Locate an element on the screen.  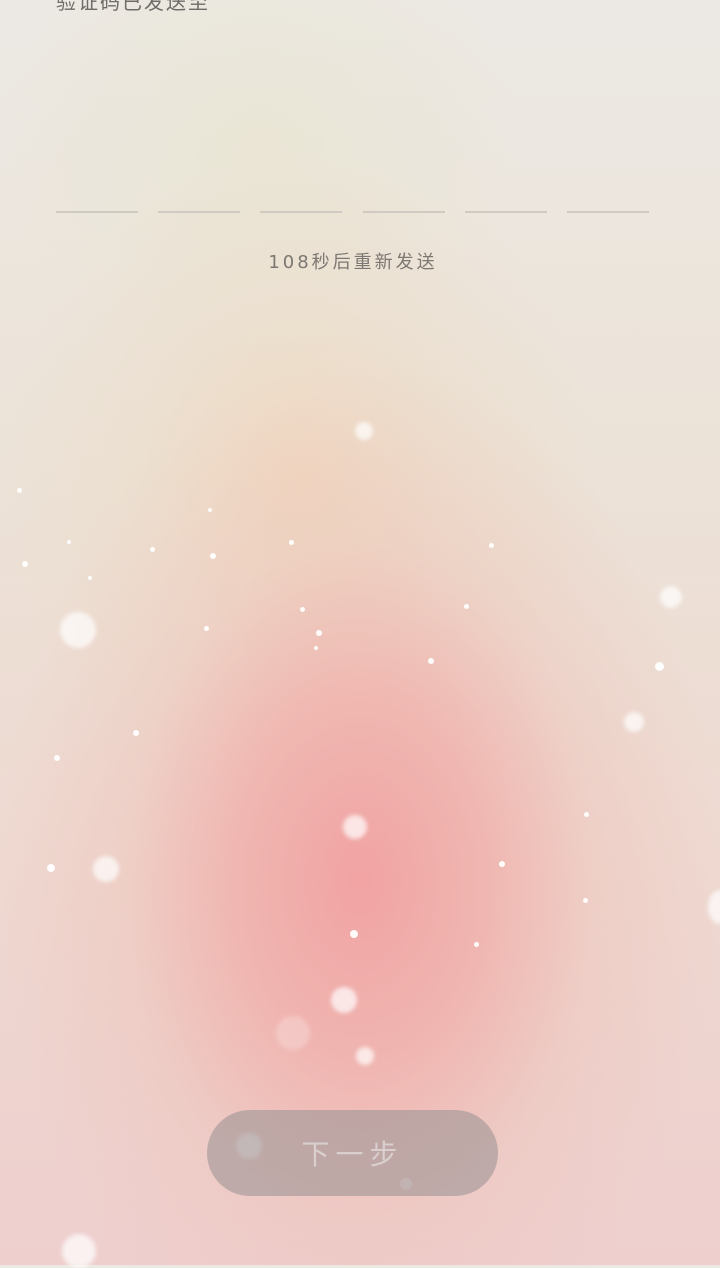
resend-countdown: 108秒后重新发送 is located at coordinates (353, 262).